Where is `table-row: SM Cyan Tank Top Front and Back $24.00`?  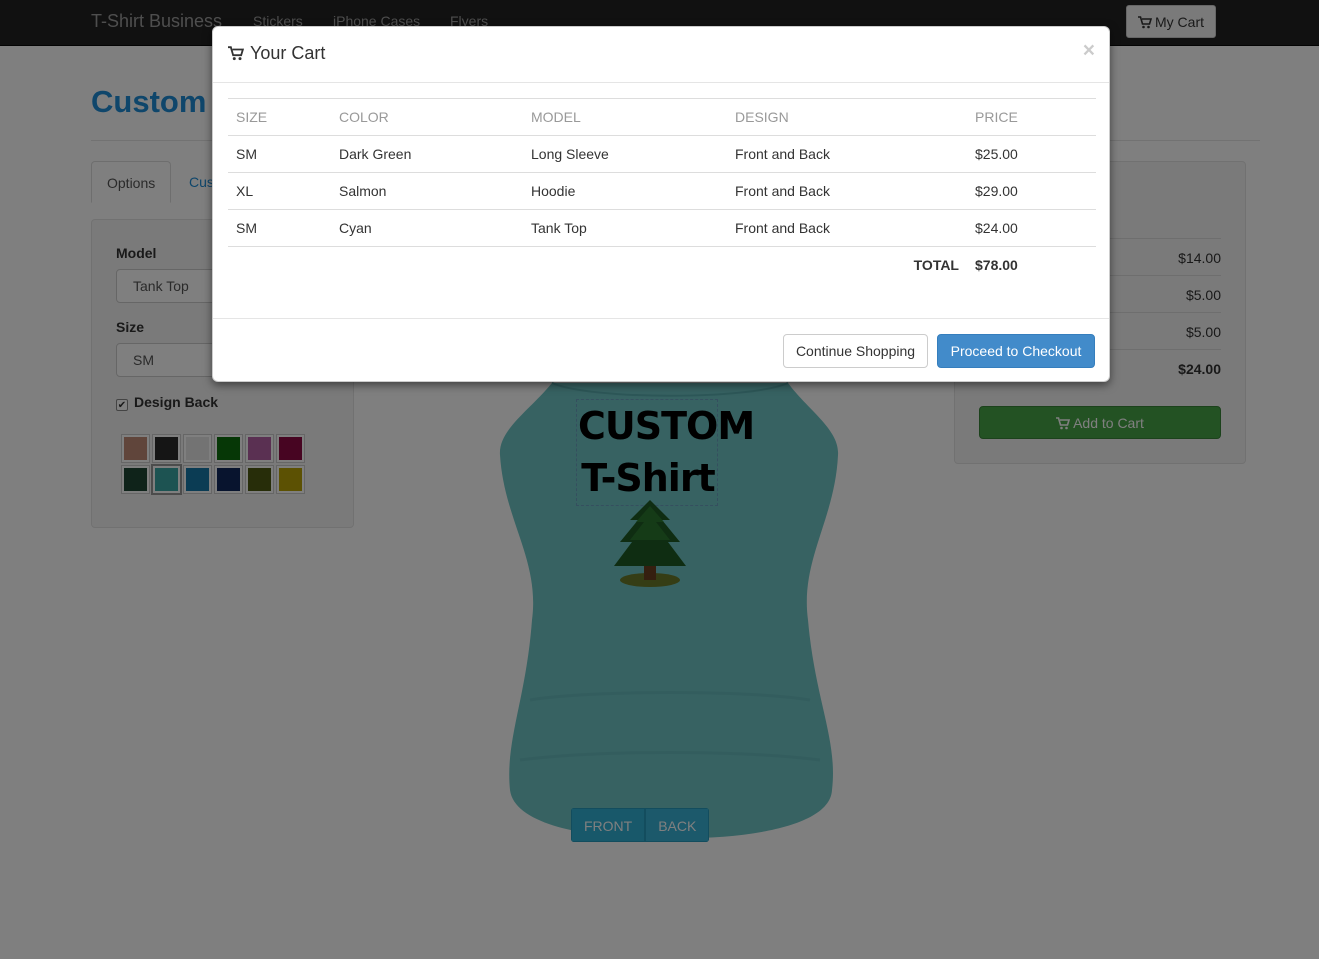
table-row: SM Cyan Tank Top Front and Back $24.00 is located at coordinates (662, 228).